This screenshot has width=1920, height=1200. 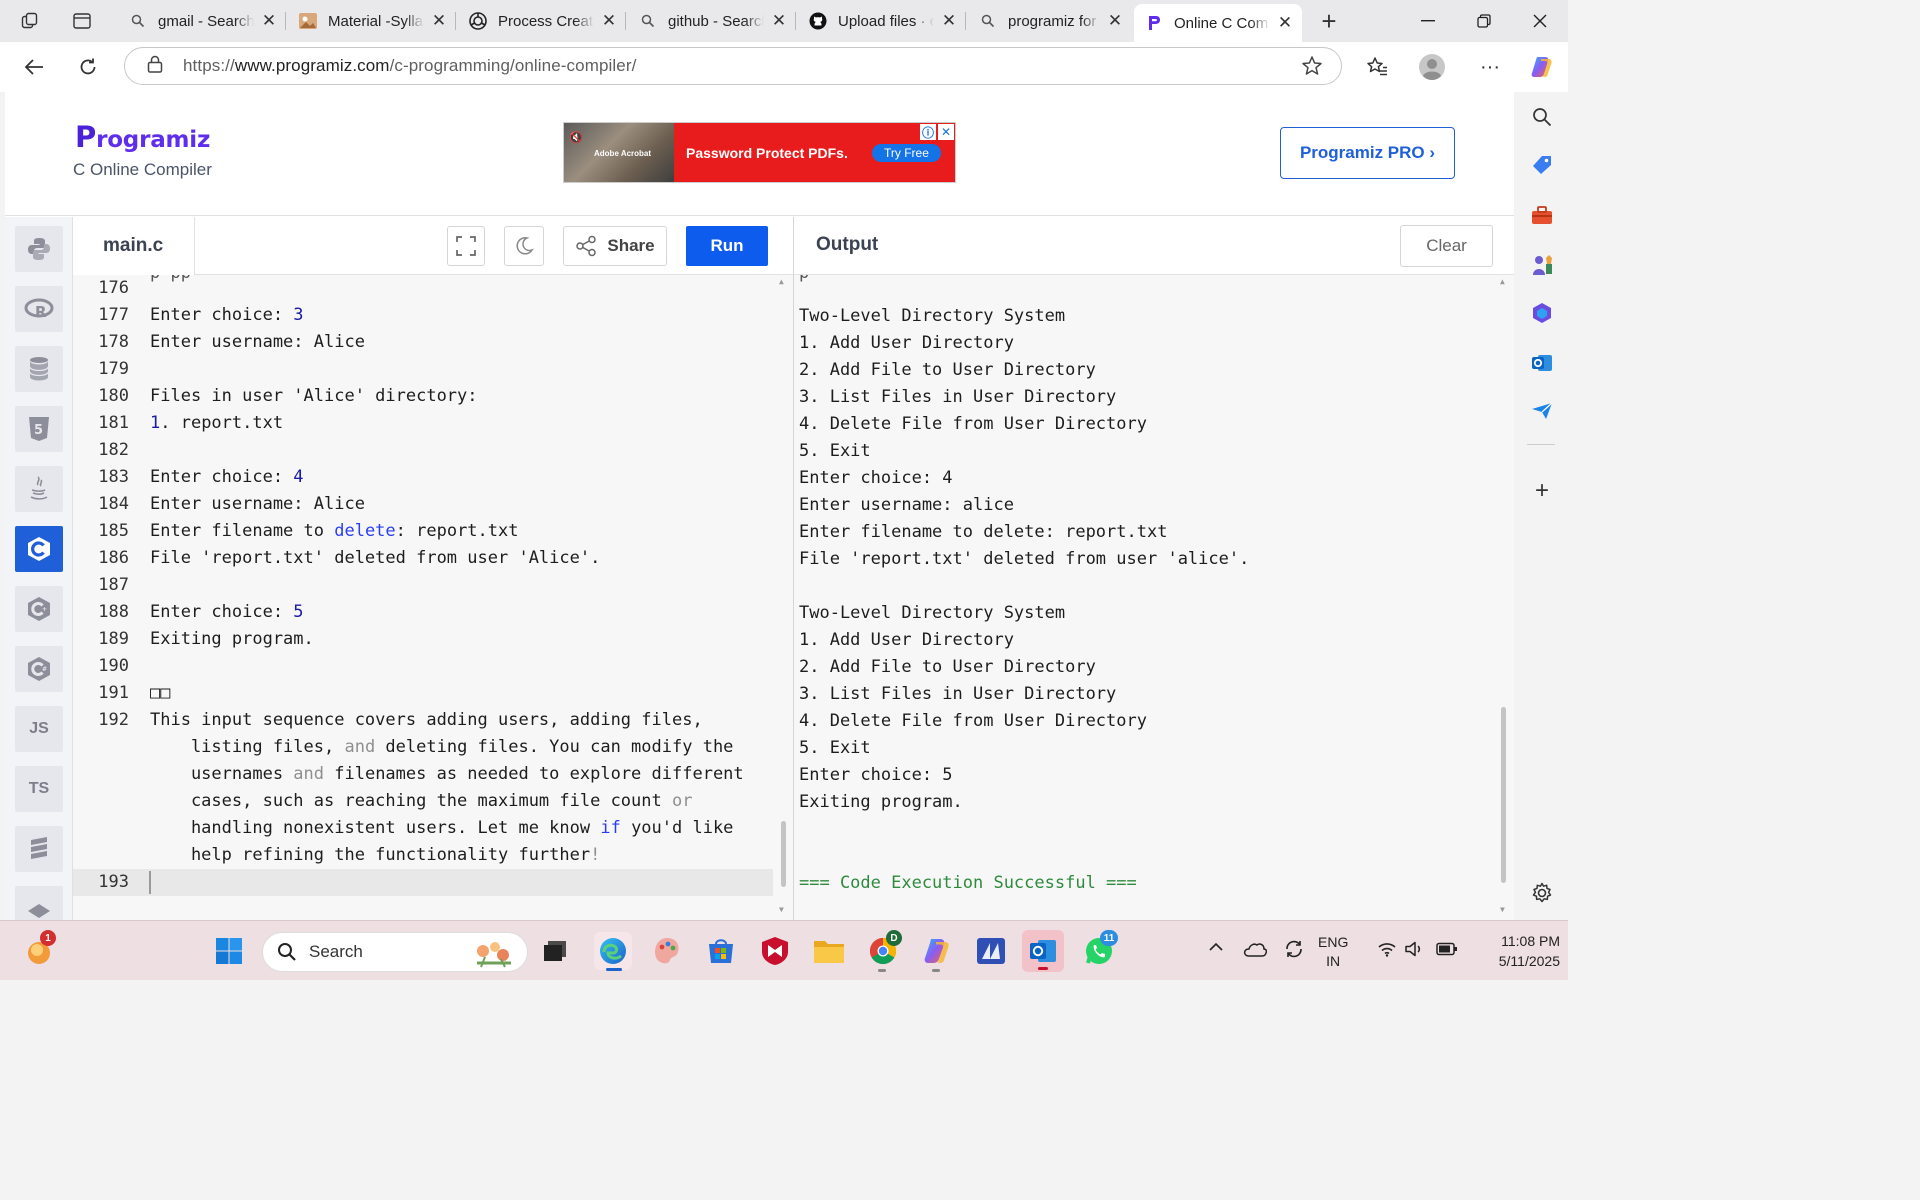 I want to click on tab-github-search: github - Search ✕, so click(x=712, y=21).